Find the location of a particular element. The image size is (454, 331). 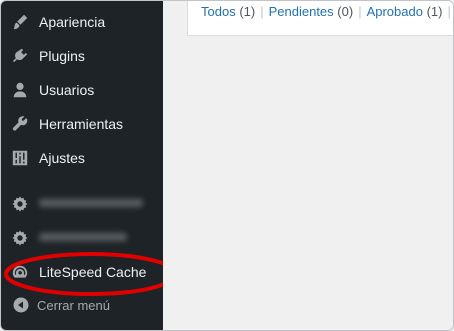

settings-sliders-icon is located at coordinates (20, 158).